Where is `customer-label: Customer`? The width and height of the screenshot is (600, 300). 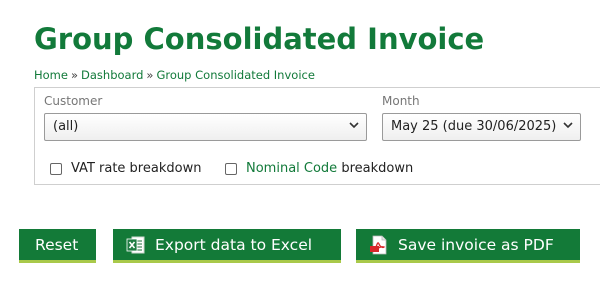
customer-label: Customer is located at coordinates (73, 101).